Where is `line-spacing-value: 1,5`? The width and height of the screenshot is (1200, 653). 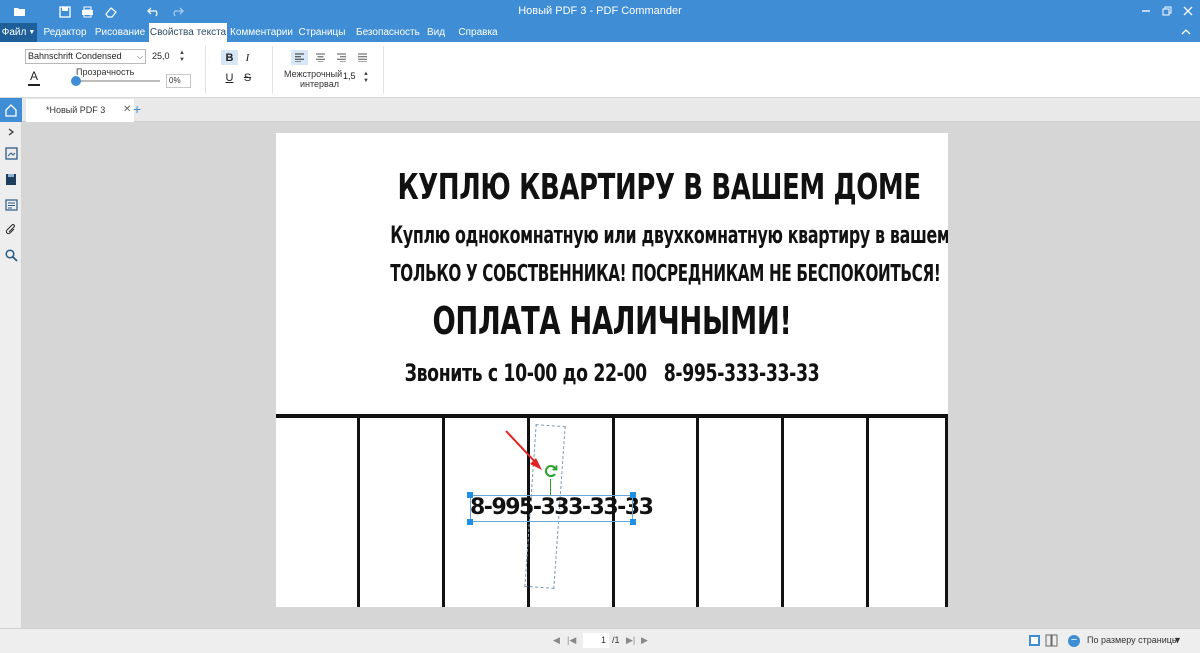
line-spacing-value: 1,5 is located at coordinates (349, 76).